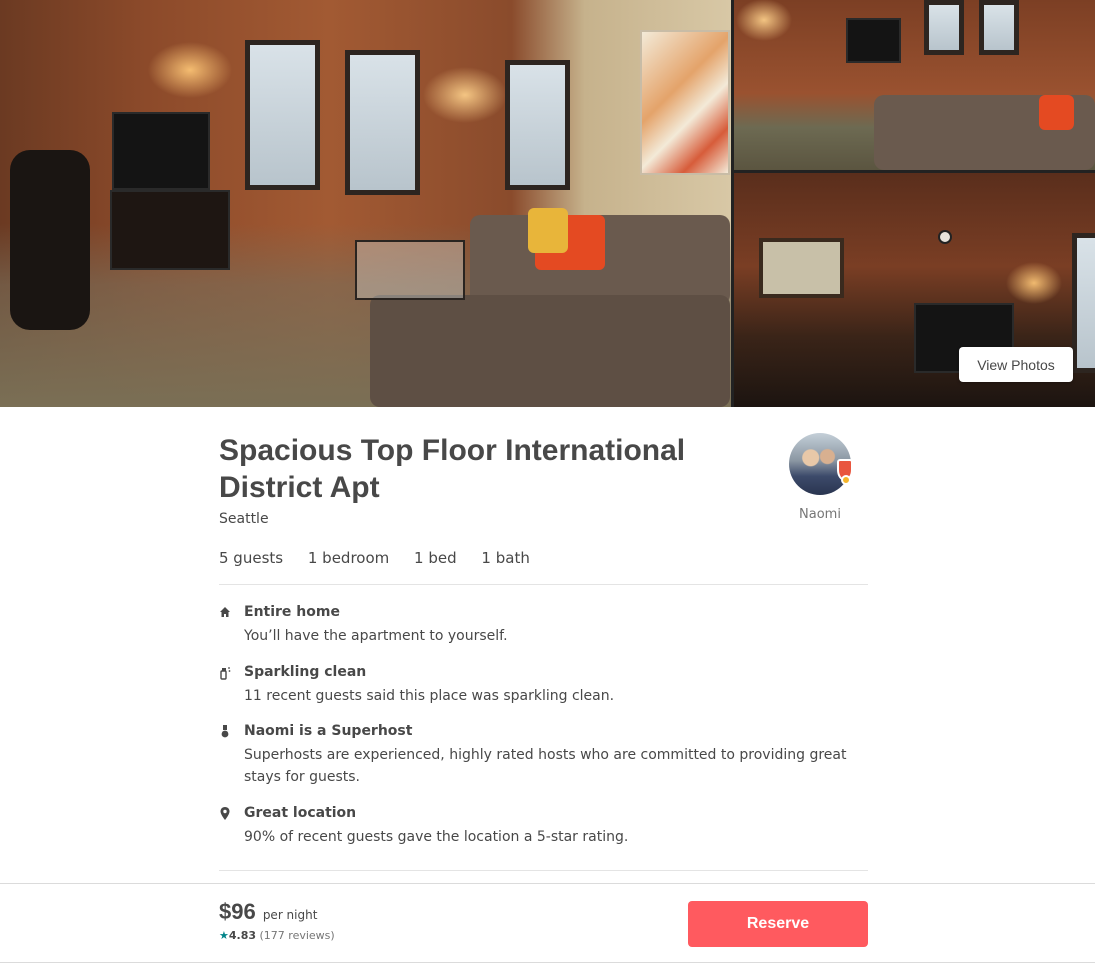 The width and height of the screenshot is (1095, 963). What do you see at coordinates (685, 102) in the screenshot?
I see `wall-art` at bounding box center [685, 102].